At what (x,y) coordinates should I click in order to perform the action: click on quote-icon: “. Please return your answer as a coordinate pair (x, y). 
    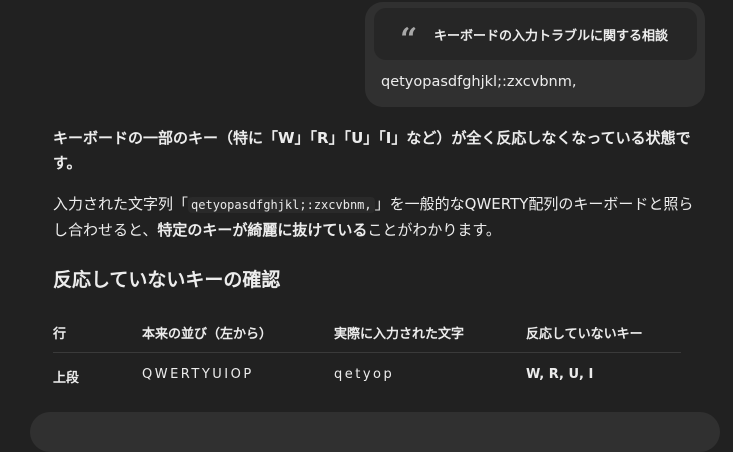
    Looking at the image, I should click on (409, 39).